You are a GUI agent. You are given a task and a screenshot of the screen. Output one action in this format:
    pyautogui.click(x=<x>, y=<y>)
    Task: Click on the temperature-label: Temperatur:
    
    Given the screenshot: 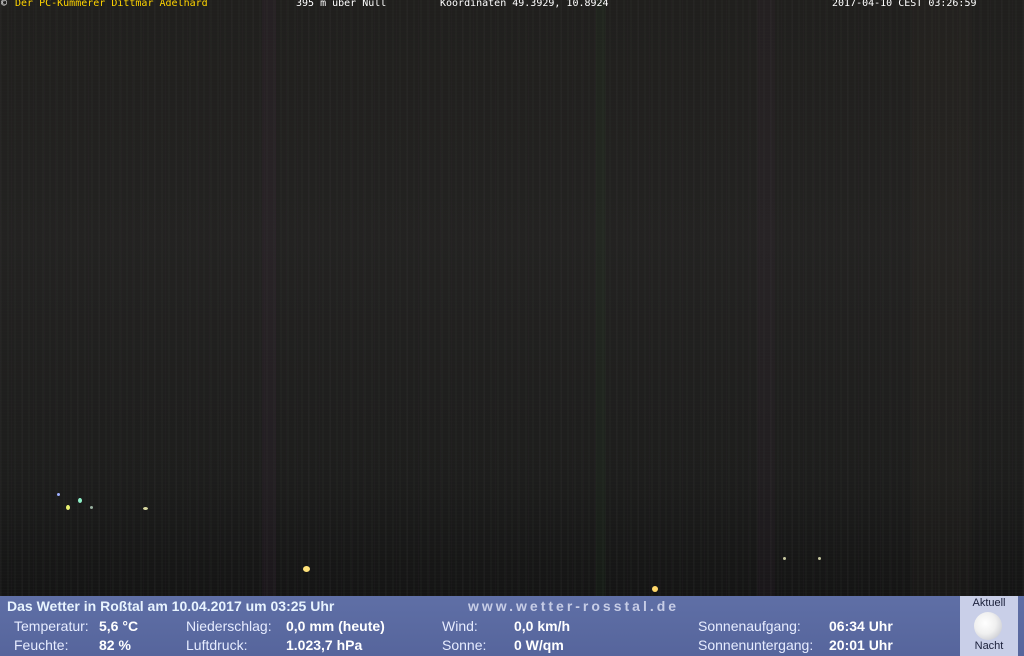 What is the action you would take?
    pyautogui.click(x=51, y=626)
    